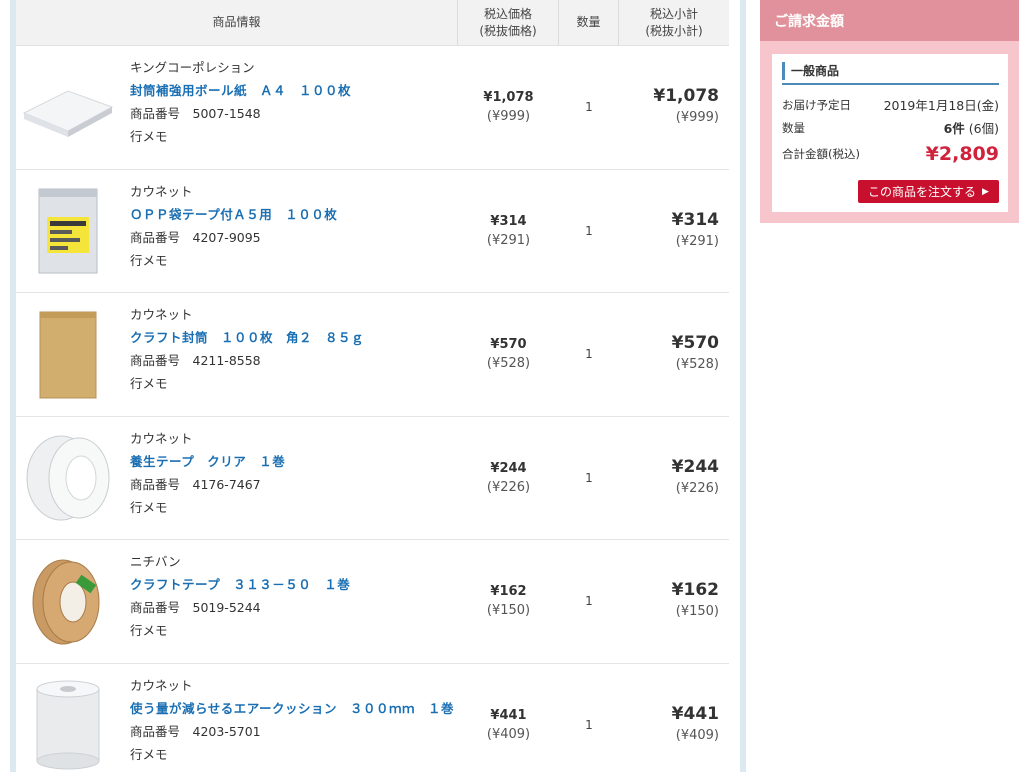  I want to click on subtotal: ¥570 (¥528), so click(695, 353).